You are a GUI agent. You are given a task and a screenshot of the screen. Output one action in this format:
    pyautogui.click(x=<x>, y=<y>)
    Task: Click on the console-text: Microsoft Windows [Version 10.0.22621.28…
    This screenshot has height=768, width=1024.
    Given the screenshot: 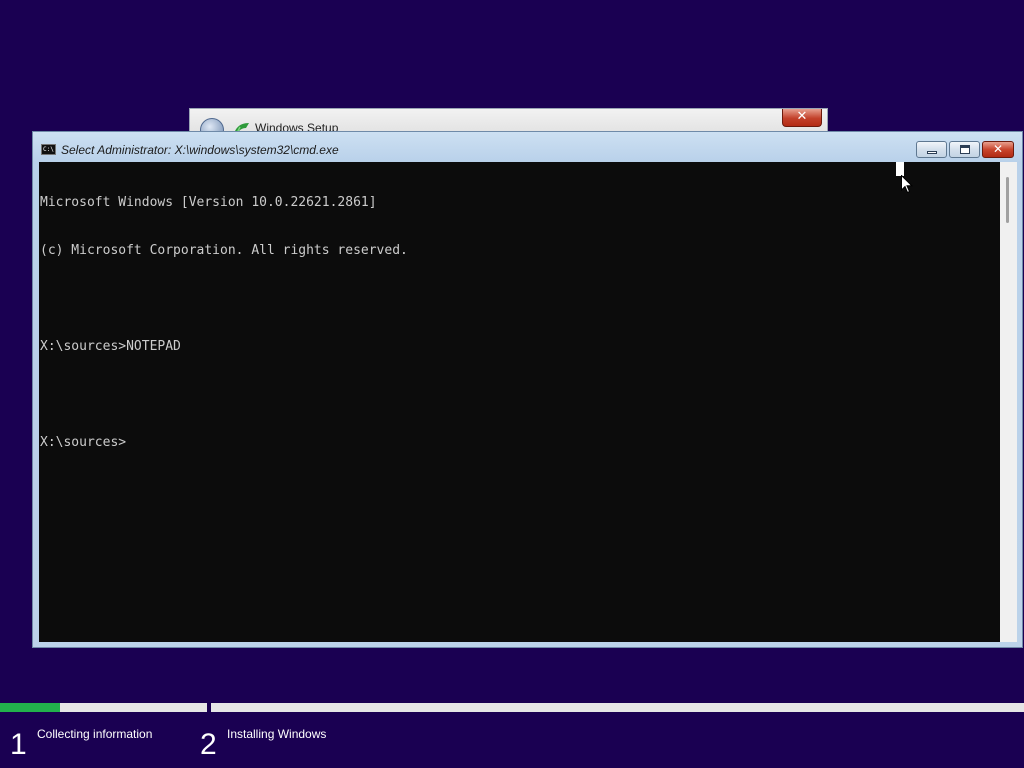 What is the action you would take?
    pyautogui.click(x=224, y=323)
    